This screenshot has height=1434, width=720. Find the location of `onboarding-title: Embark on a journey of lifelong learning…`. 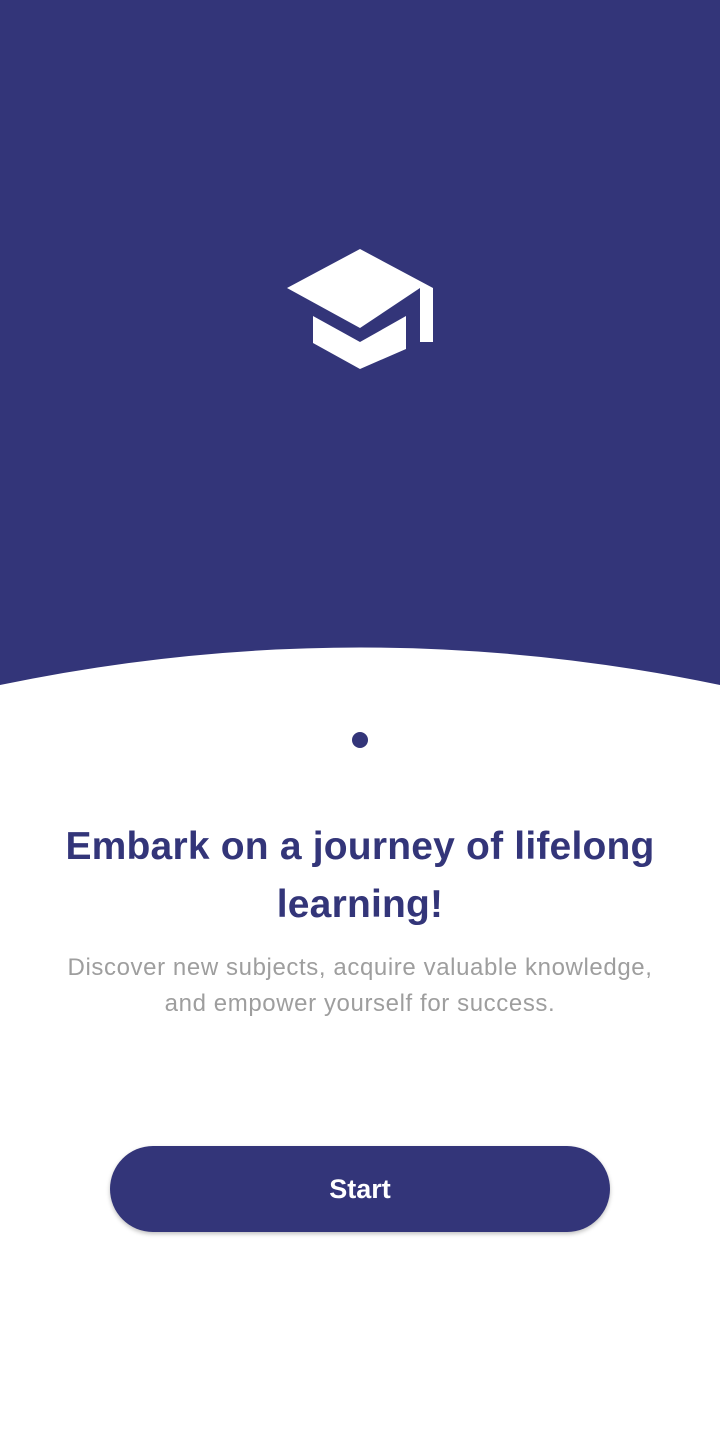

onboarding-title: Embark on a journey of lifelong learning… is located at coordinates (360, 875).